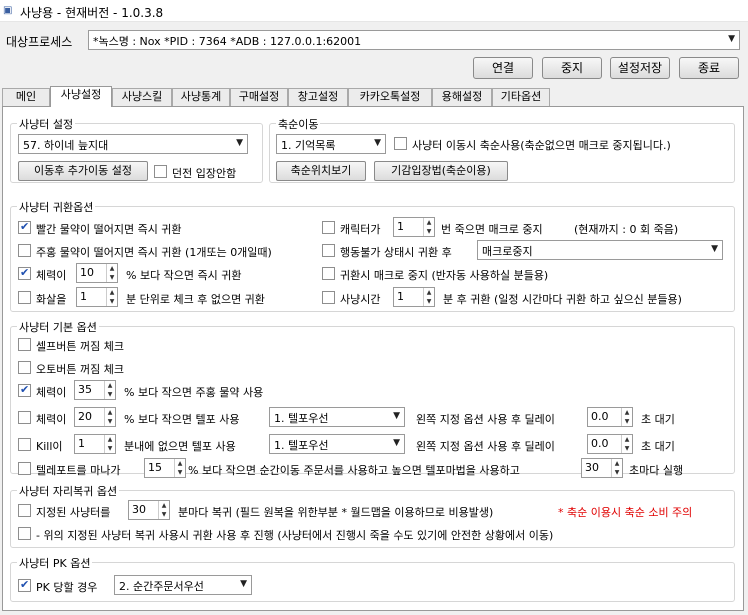  What do you see at coordinates (160, 171) in the screenshot?
I see `dungeon-checkbox` at bounding box center [160, 171].